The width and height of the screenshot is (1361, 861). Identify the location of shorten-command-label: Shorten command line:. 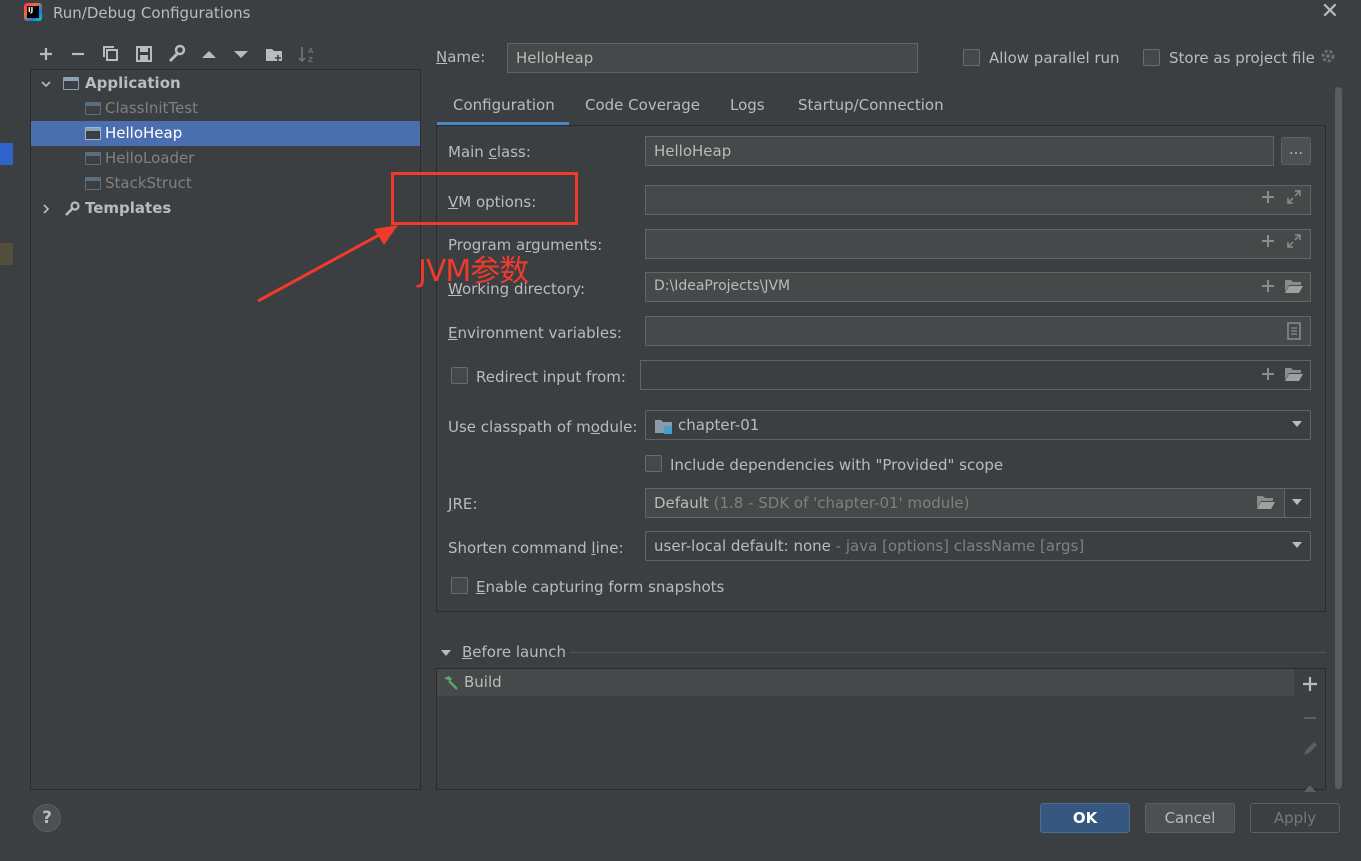
(536, 548).